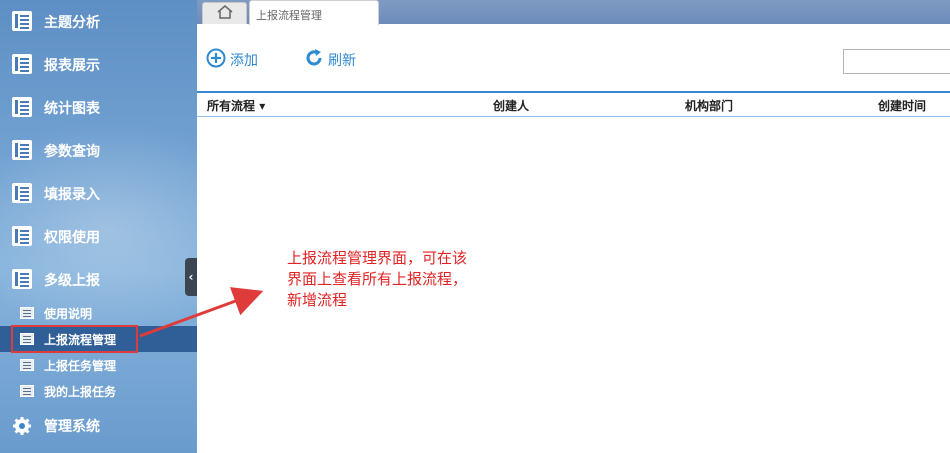  I want to click on gear-icon, so click(22, 426).